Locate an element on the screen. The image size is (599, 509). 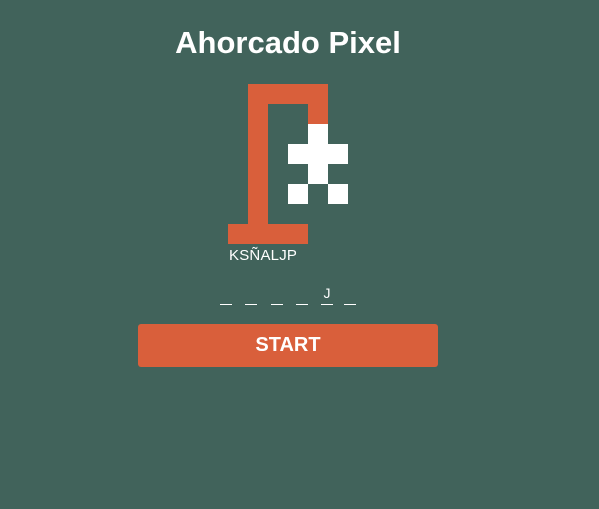
letter-slot: J is located at coordinates (327, 294).